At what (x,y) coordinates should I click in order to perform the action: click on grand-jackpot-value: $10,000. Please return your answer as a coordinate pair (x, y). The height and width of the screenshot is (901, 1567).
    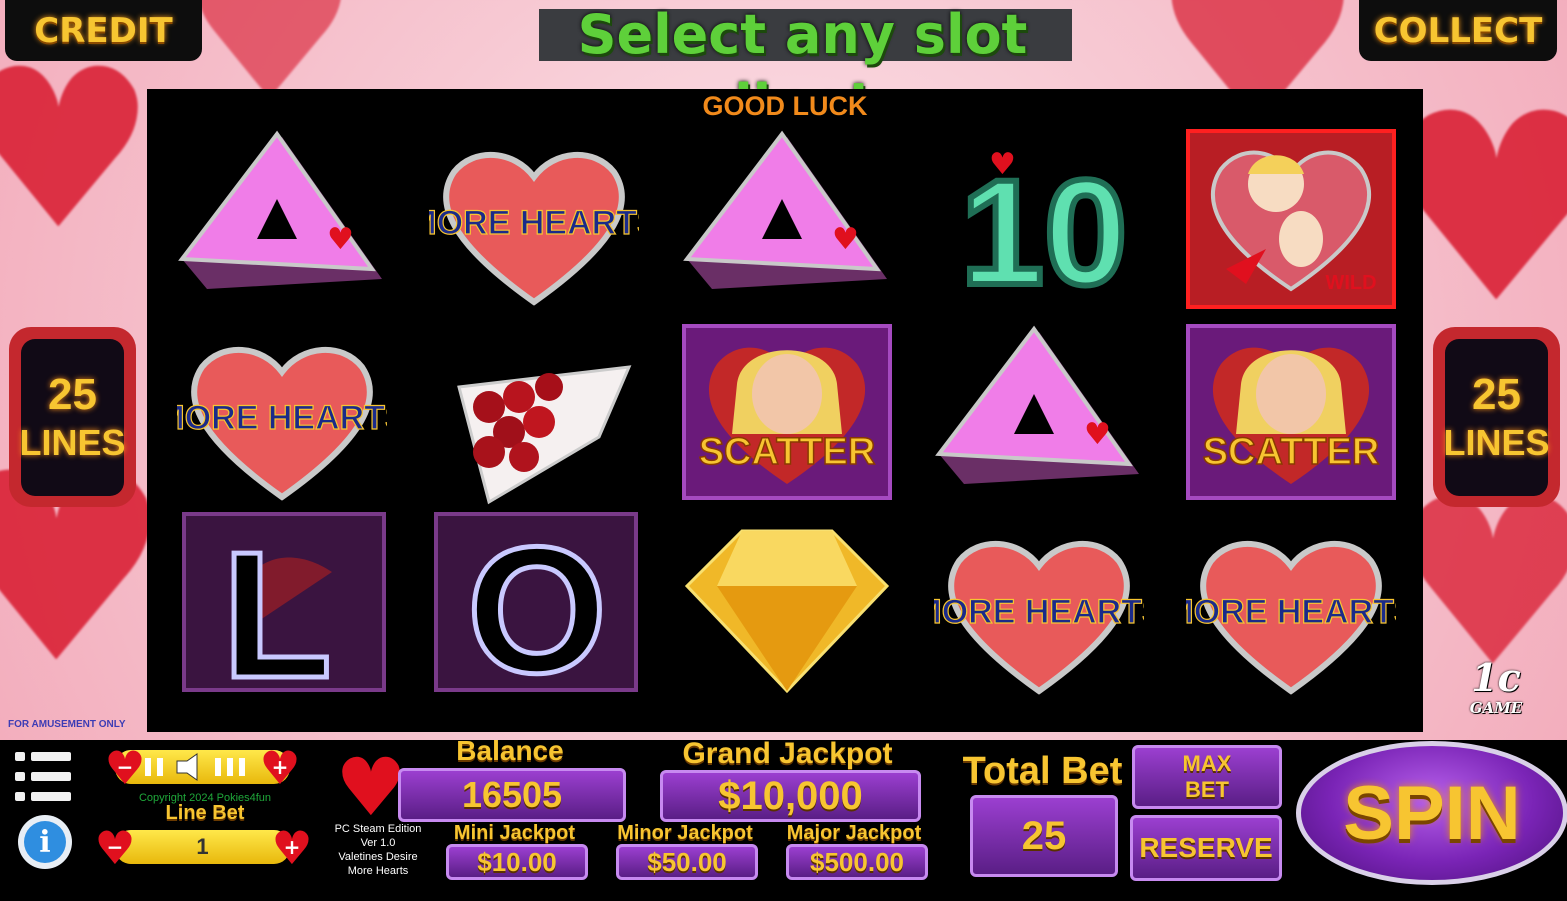
    Looking at the image, I should click on (790, 796).